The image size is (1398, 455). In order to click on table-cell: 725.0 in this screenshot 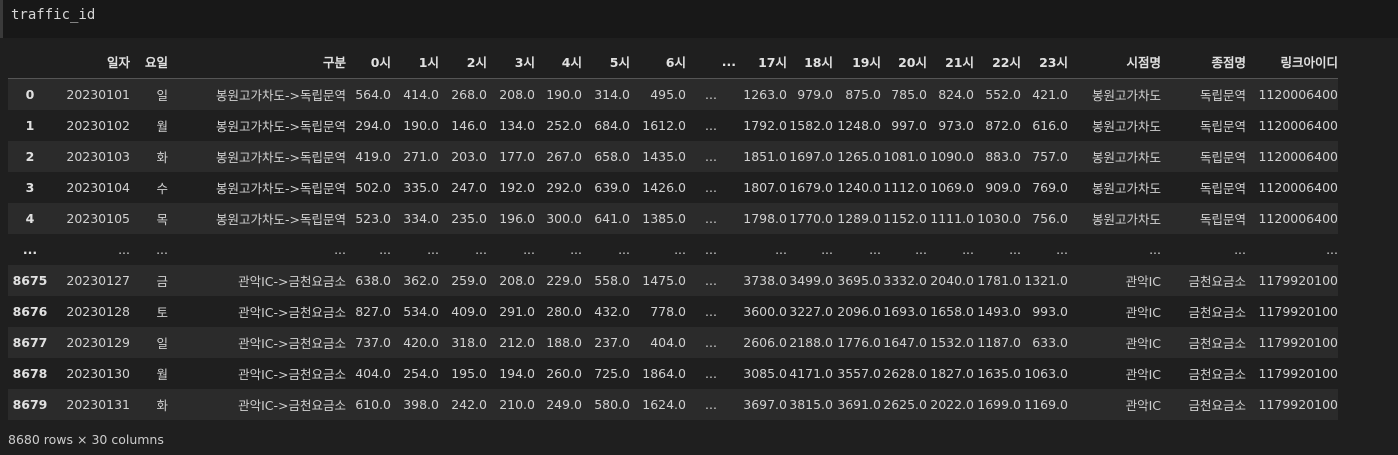, I will do `click(612, 373)`.